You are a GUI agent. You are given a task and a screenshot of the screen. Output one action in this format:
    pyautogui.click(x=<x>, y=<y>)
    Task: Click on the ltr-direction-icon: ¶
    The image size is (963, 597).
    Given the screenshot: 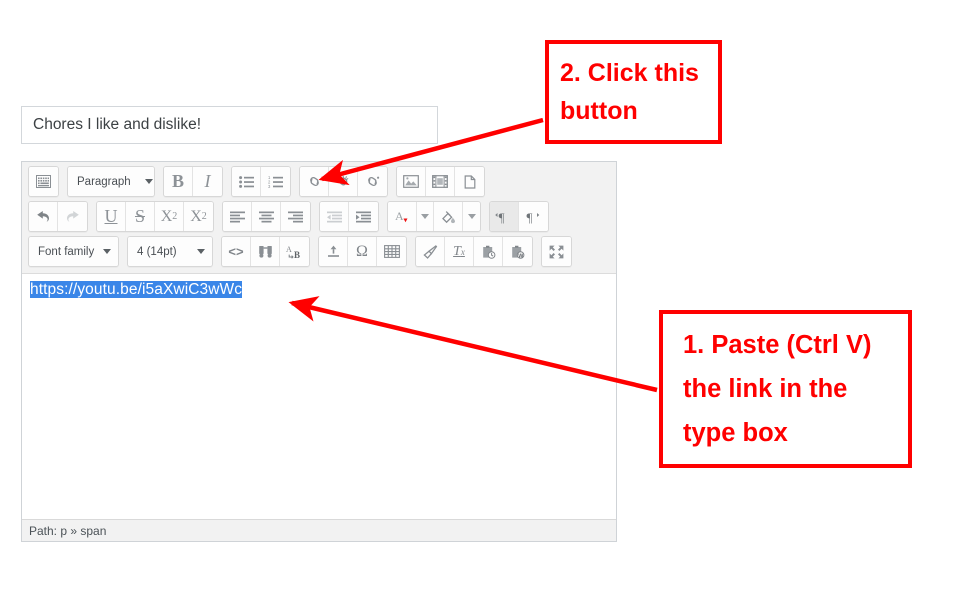 What is the action you would take?
    pyautogui.click(x=504, y=216)
    